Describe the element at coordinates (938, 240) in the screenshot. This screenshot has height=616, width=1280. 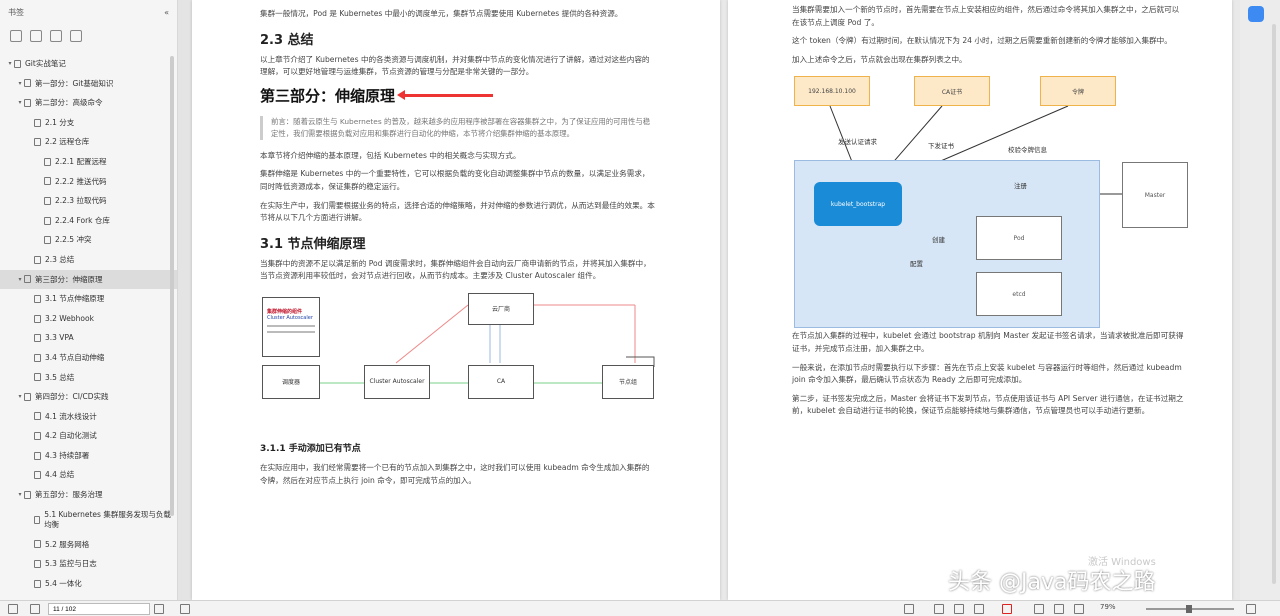
I see `label-create: 创建` at that location.